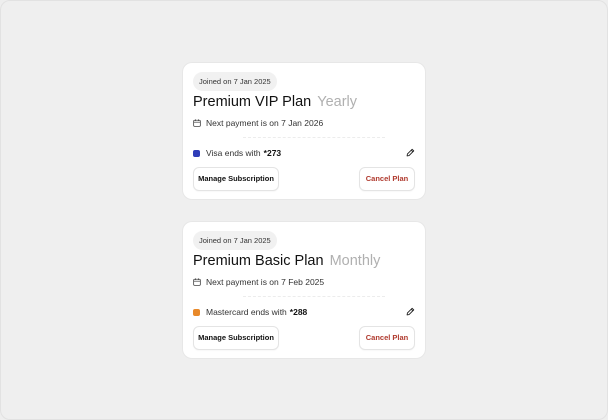 This screenshot has width=608, height=420. Describe the element at coordinates (196, 312) in the screenshot. I see `mastercard-card-icon` at that location.